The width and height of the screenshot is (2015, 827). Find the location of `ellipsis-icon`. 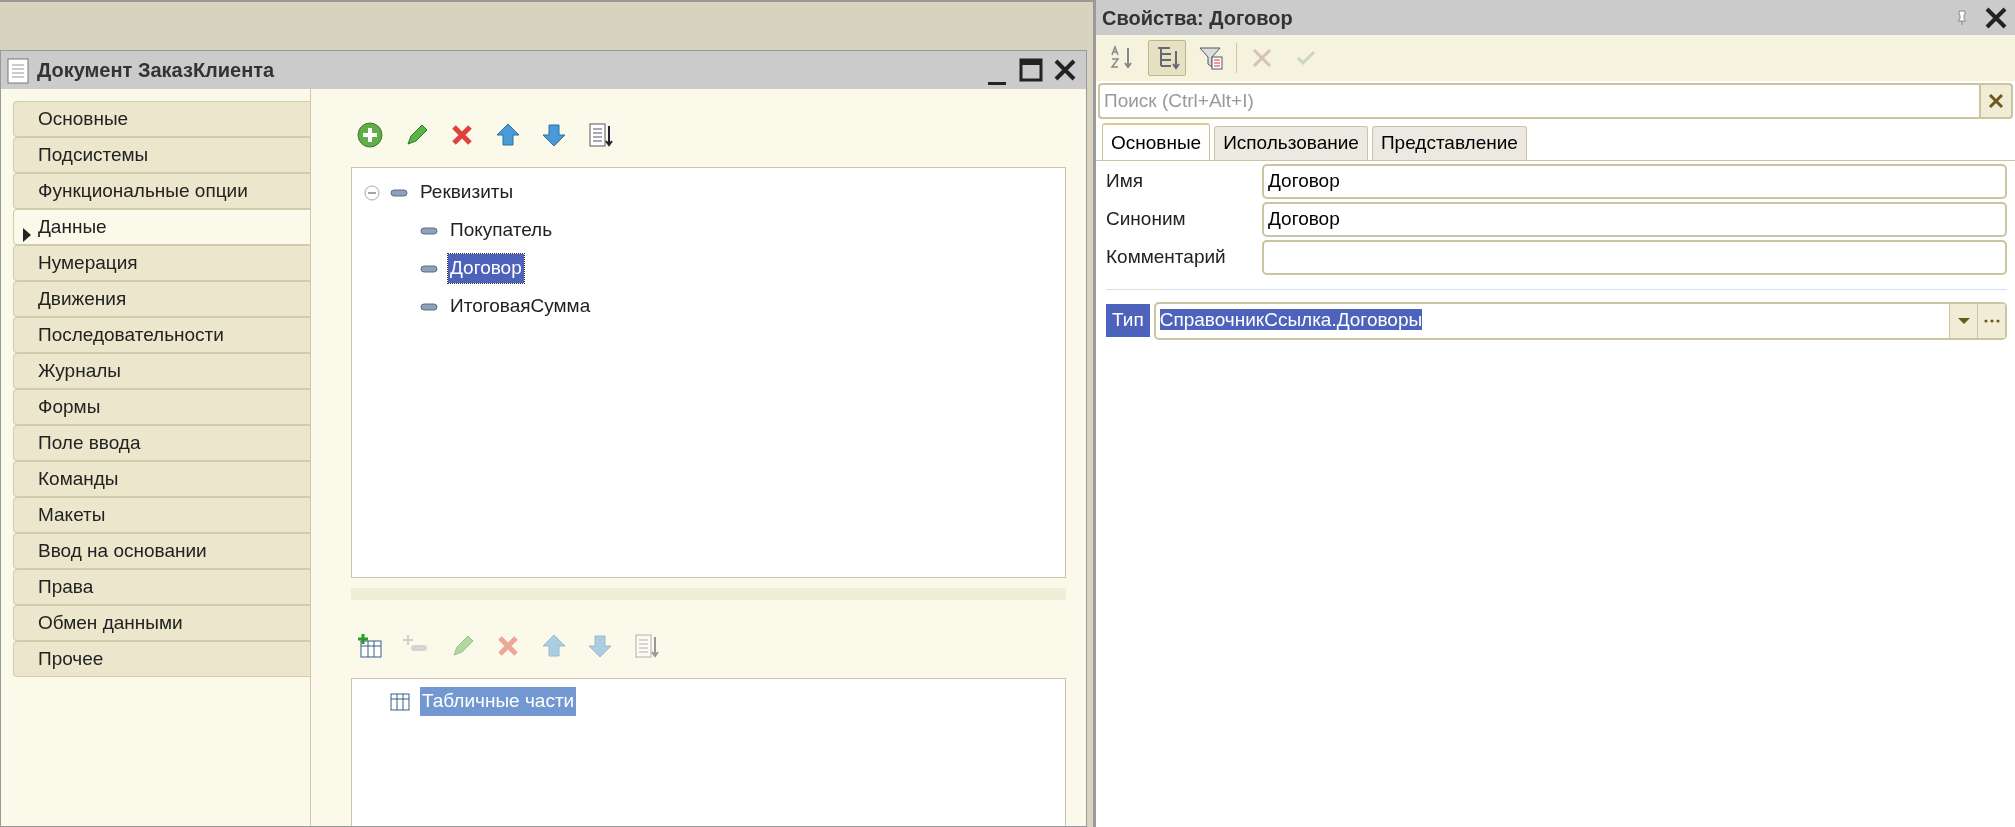

ellipsis-icon is located at coordinates (1991, 320).